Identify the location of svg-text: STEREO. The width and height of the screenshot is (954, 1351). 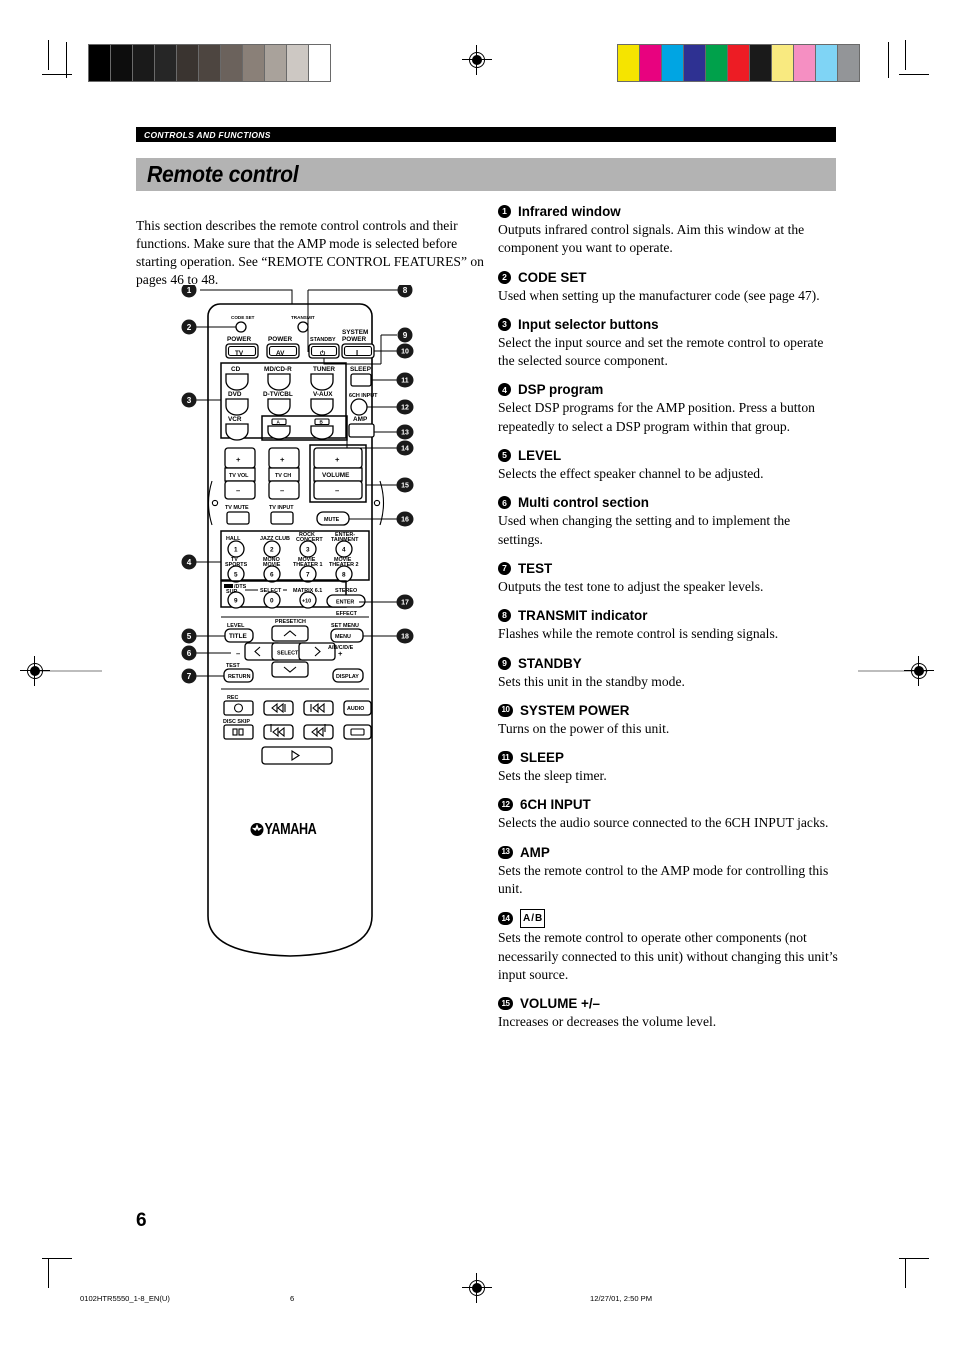
(346, 591).